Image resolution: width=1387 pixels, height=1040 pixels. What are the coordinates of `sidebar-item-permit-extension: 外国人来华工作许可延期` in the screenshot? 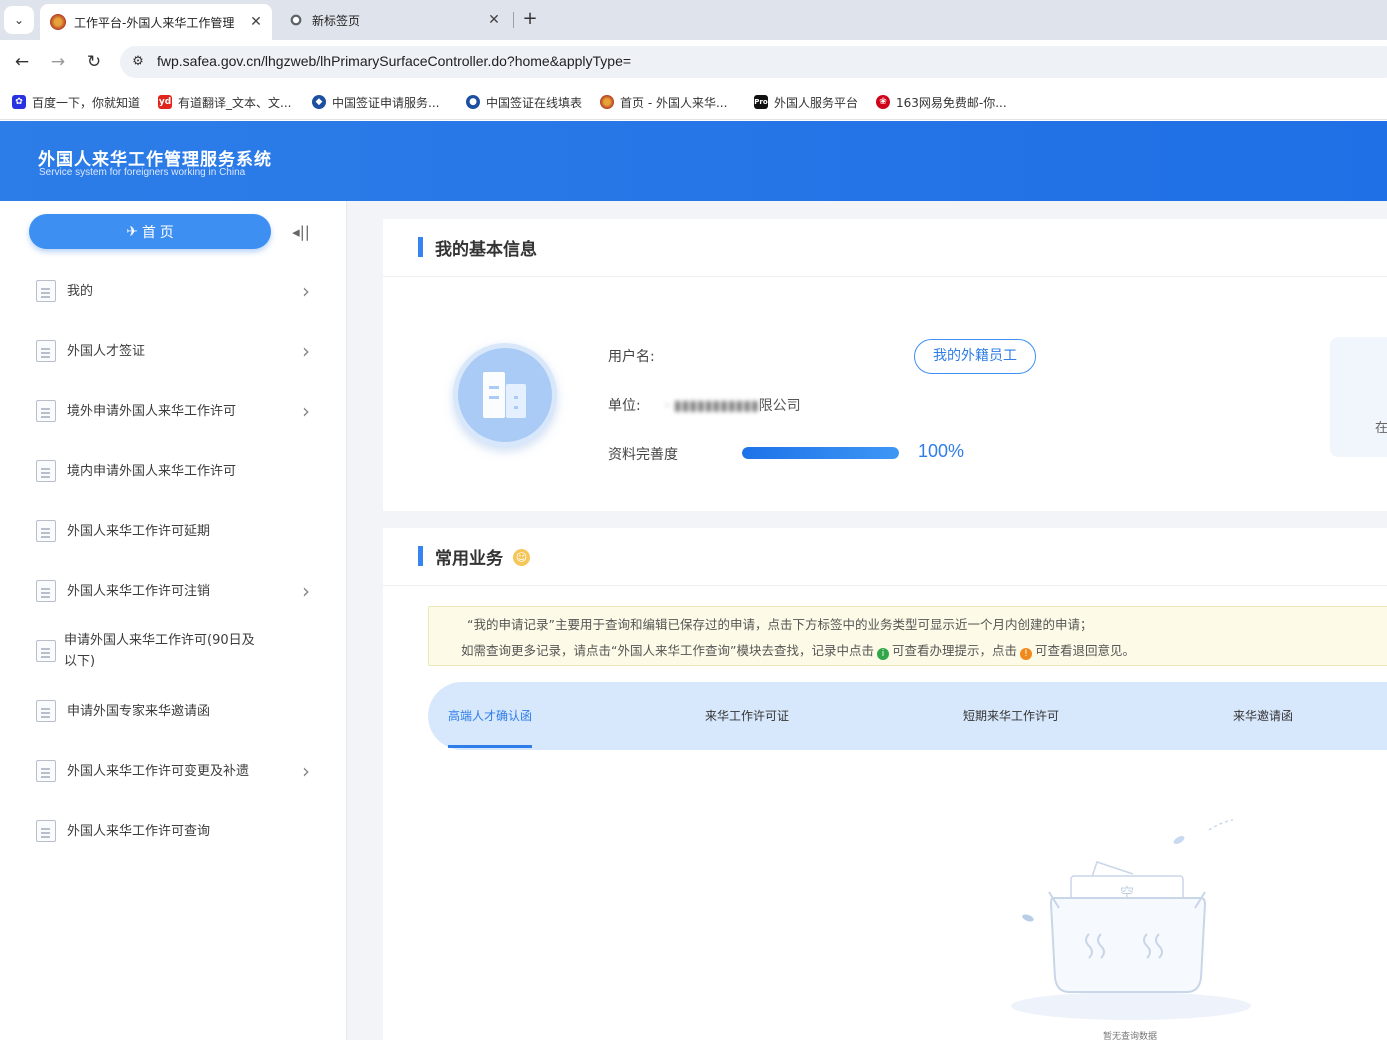 It's located at (173, 531).